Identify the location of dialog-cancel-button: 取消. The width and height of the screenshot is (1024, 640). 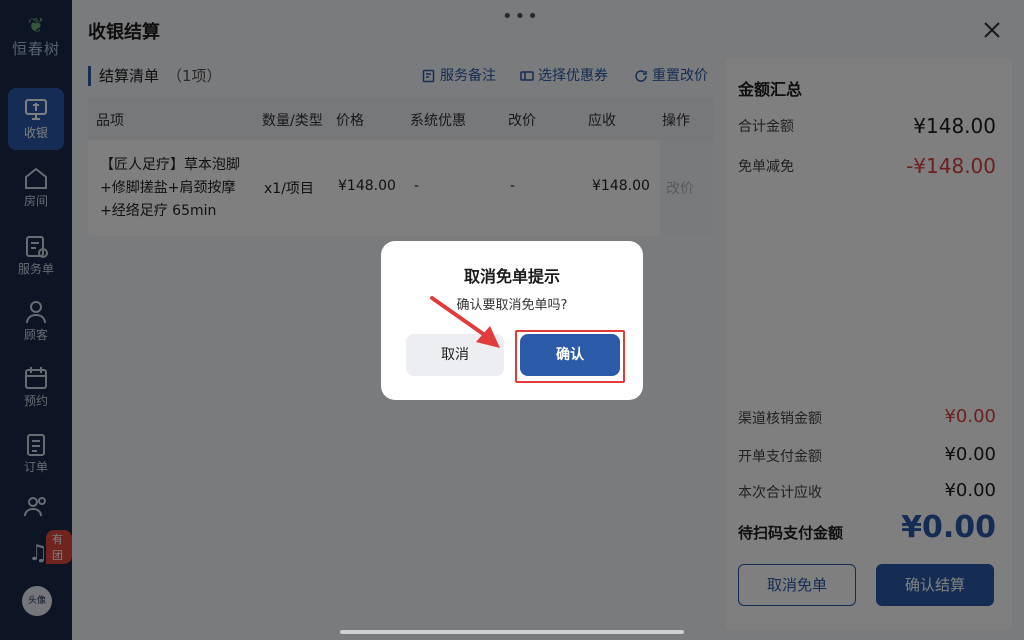
(455, 355).